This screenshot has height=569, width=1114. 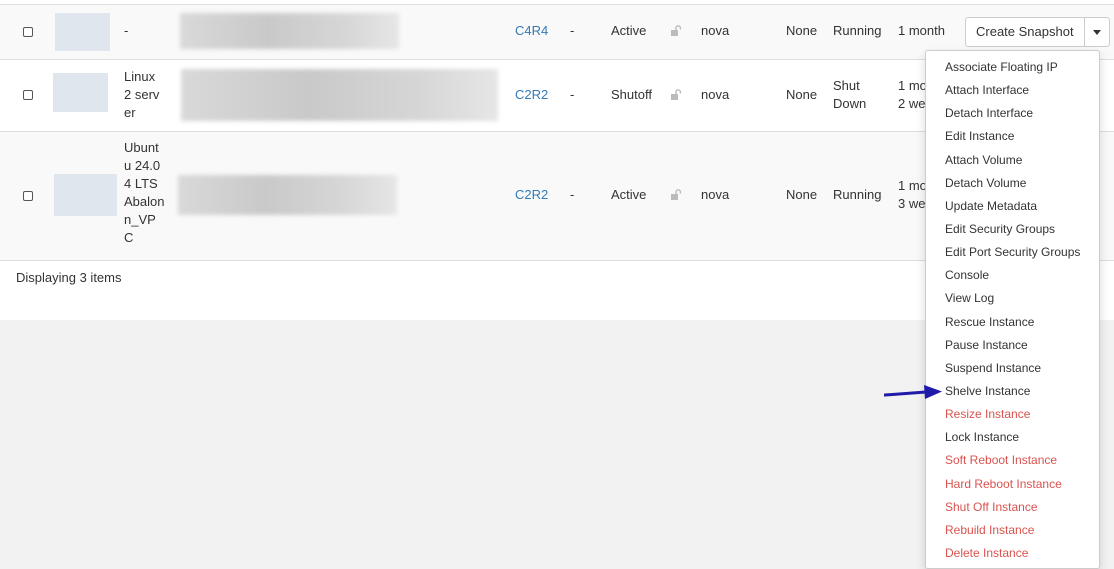 What do you see at coordinates (987, 414) in the screenshot?
I see `menu-item-resize-instance: Resize Instance` at bounding box center [987, 414].